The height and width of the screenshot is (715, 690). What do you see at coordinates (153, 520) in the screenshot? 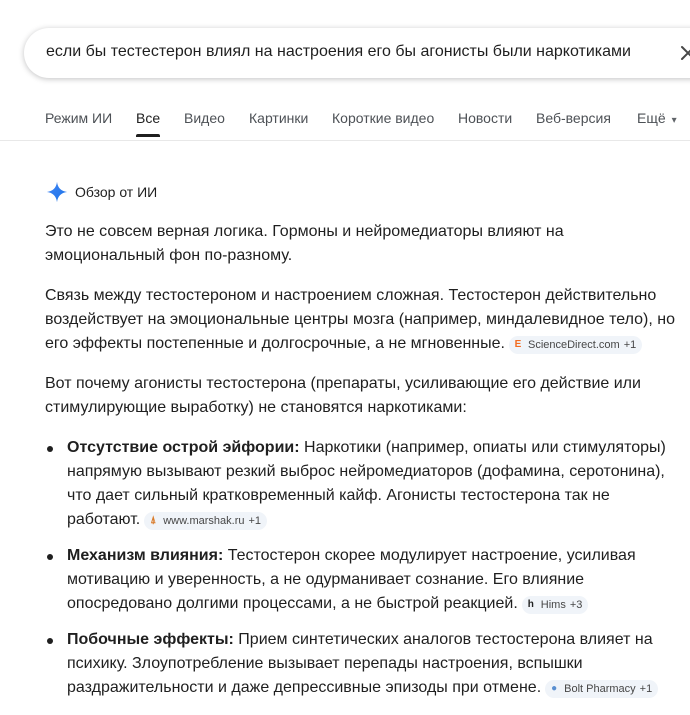
I see `marshak-icon: ⍋` at bounding box center [153, 520].